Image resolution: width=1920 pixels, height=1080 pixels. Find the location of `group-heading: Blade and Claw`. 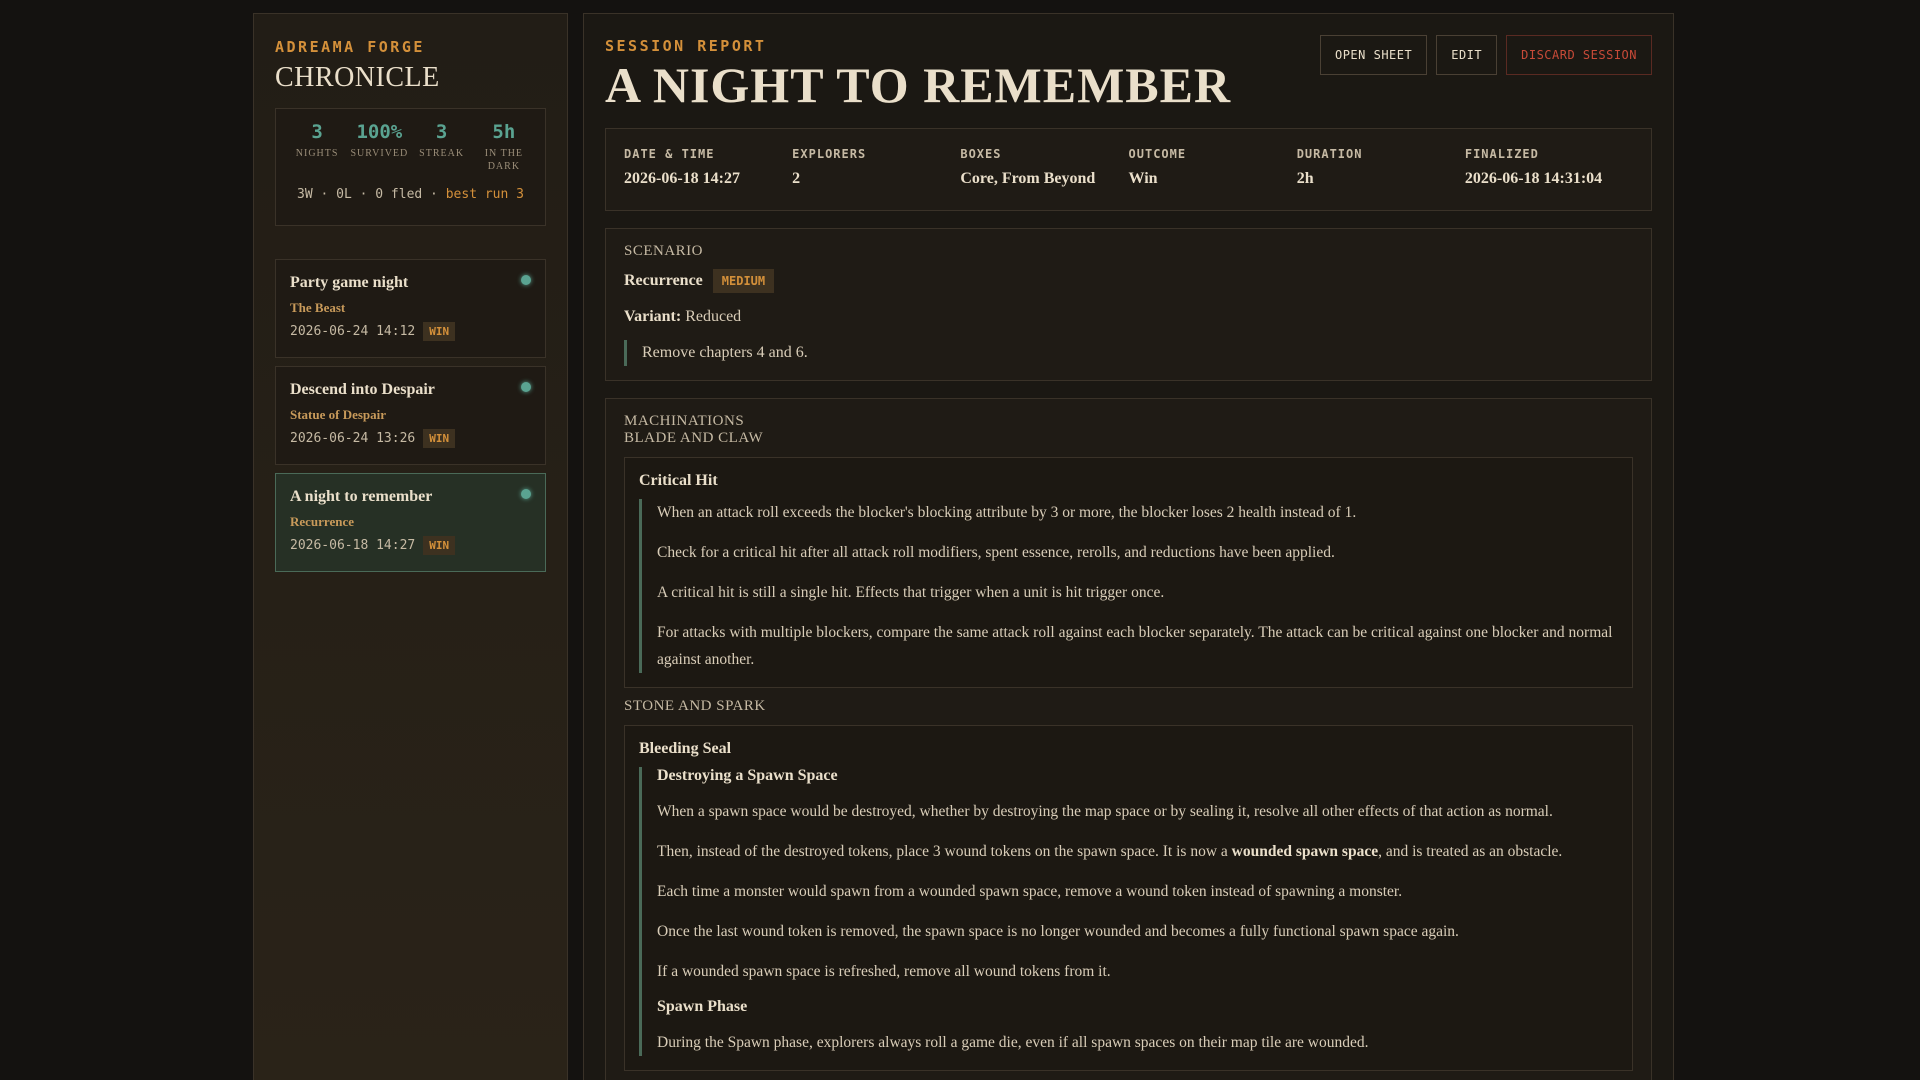

group-heading: Blade and Claw is located at coordinates (694, 438).